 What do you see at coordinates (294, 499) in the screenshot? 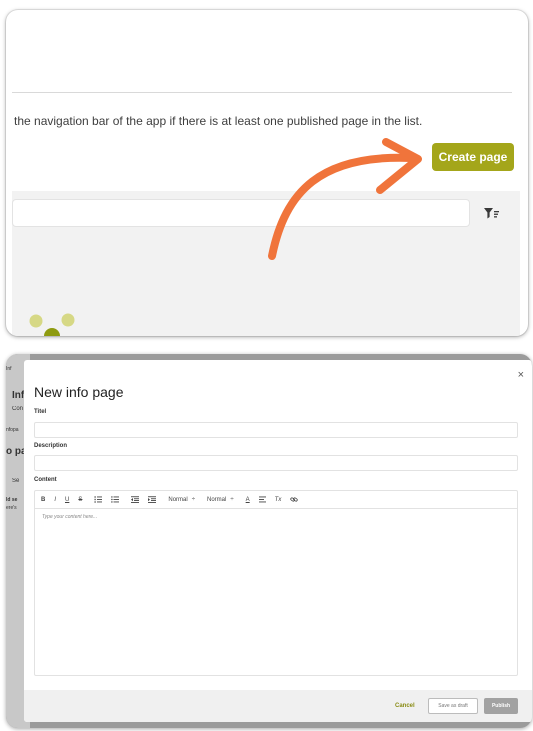
I see `link-icon` at bounding box center [294, 499].